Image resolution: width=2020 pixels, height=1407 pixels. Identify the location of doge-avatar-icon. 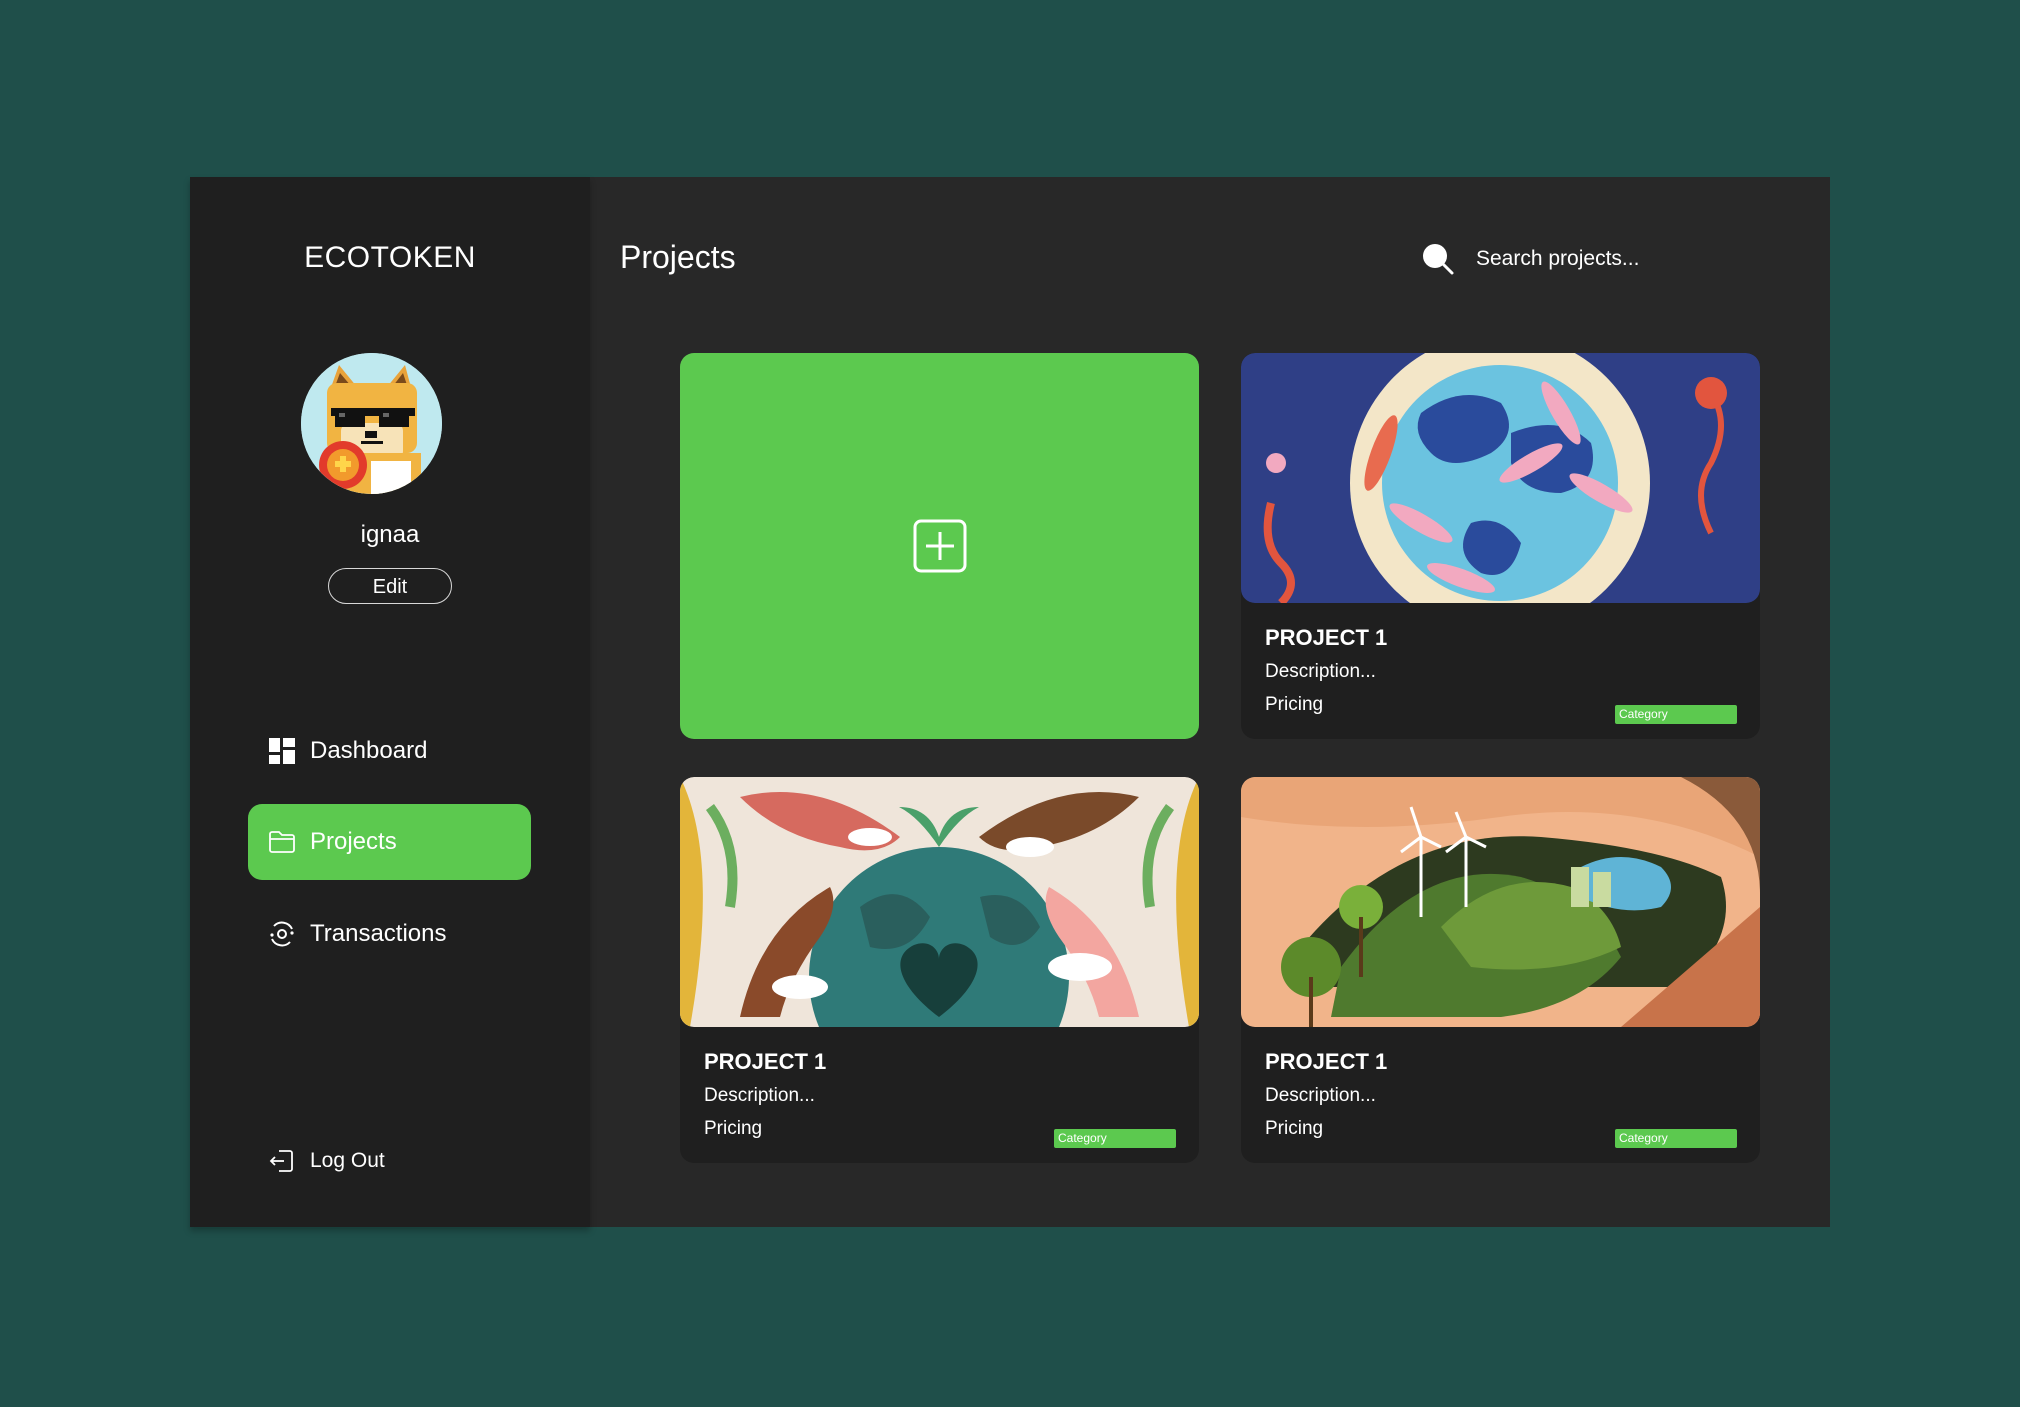
(371, 423).